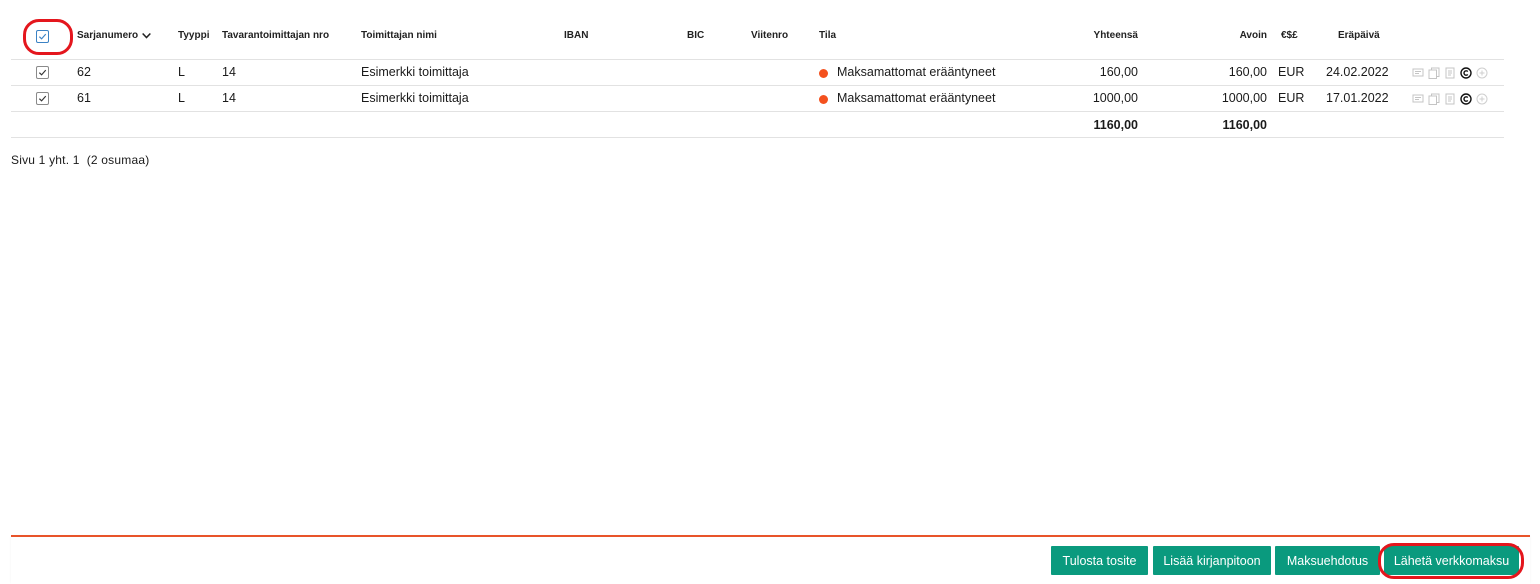 Image resolution: width=1540 pixels, height=584 pixels. Describe the element at coordinates (399, 35) in the screenshot. I see `column-header-supplier-name: Toimittajan nimi` at that location.